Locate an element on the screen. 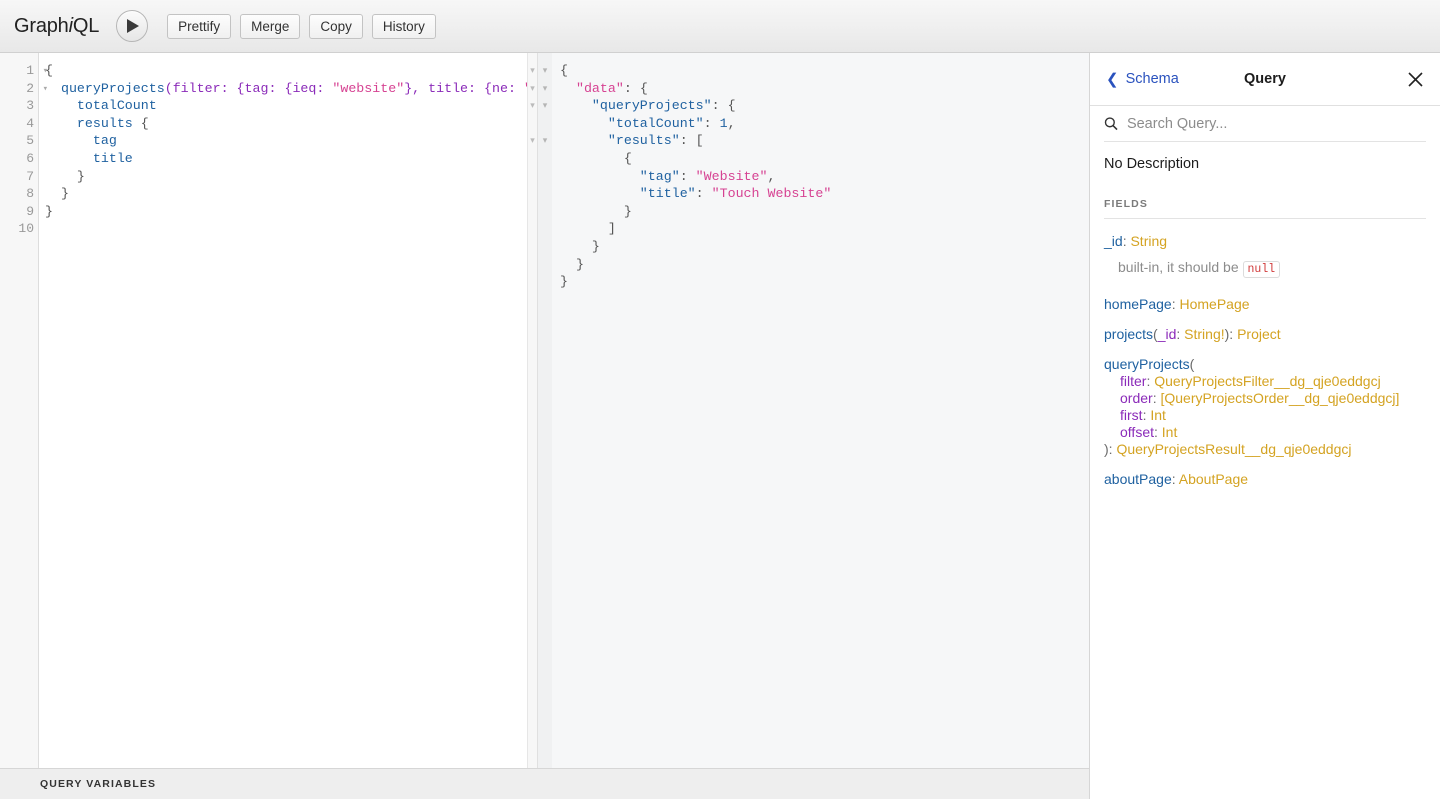 The height and width of the screenshot is (799, 1440). logo-suffix: QL is located at coordinates (86, 25).